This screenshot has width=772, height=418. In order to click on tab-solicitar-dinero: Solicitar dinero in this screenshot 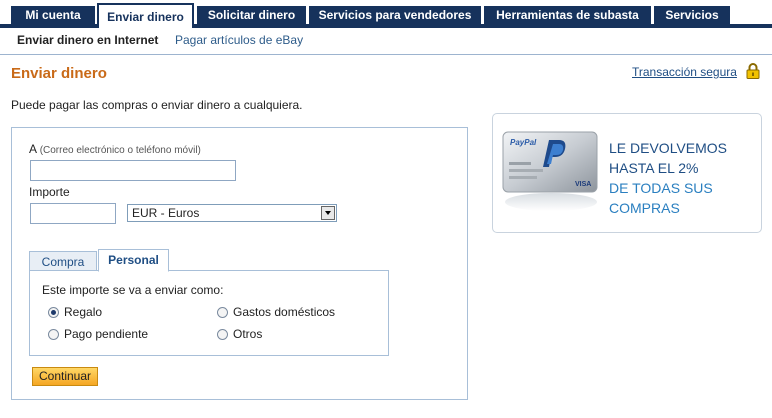, I will do `click(251, 15)`.